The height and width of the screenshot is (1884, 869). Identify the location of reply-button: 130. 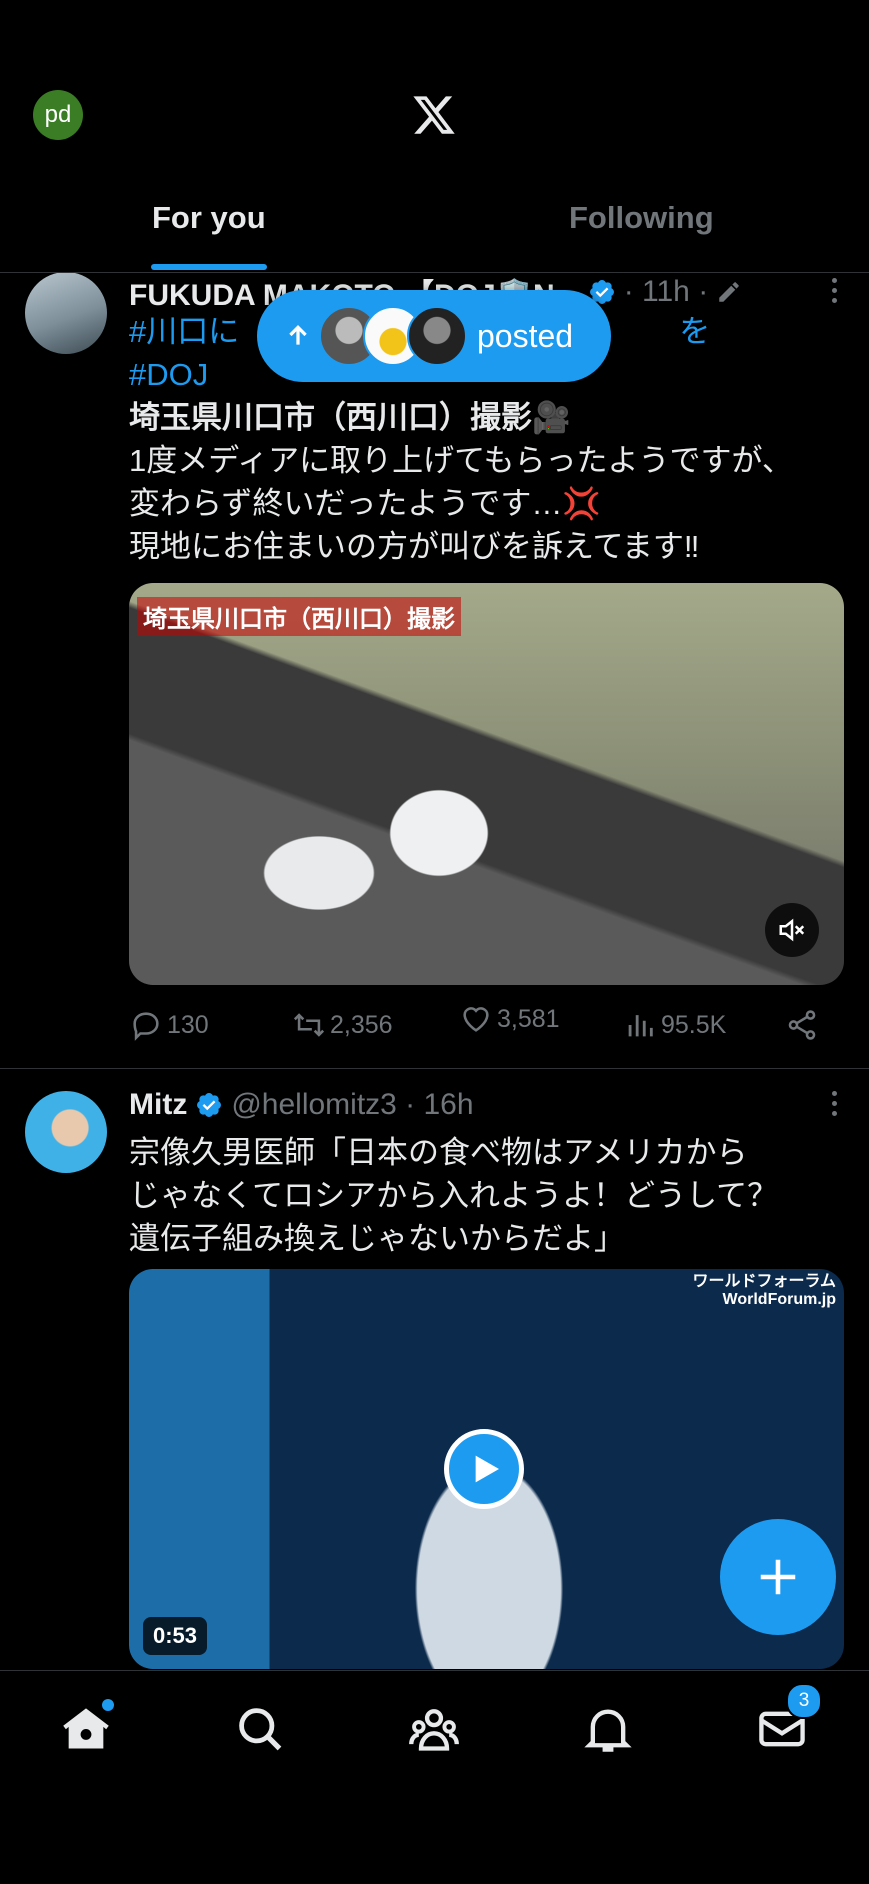
(169, 1025).